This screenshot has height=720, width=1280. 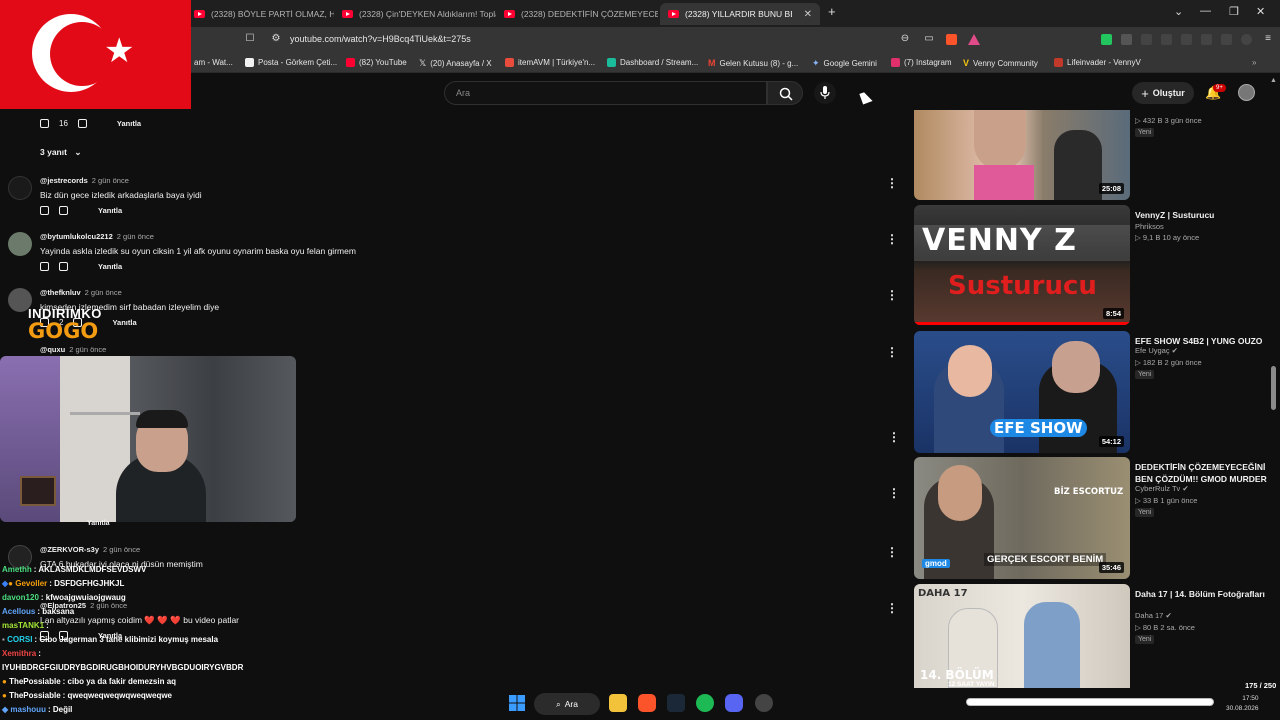 What do you see at coordinates (1202, 215) in the screenshot?
I see `video-title: VennyZ | Susturucu` at bounding box center [1202, 215].